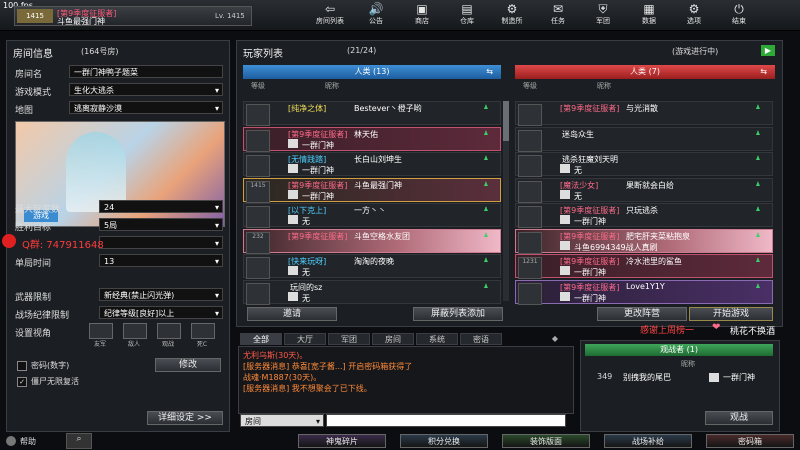 The width and height of the screenshot is (800, 450). I want to click on nav-speaker: 🔊 公告, so click(376, 15).